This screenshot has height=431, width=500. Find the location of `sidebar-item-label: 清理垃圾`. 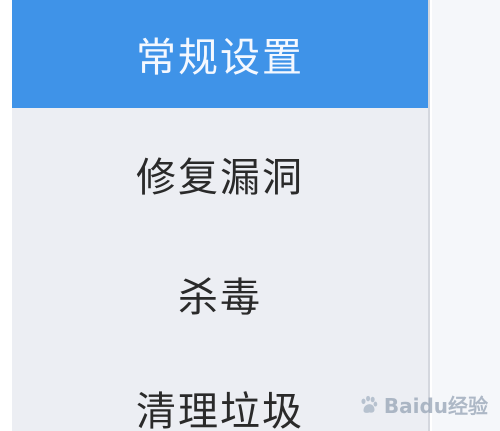

sidebar-item-label: 清理垃圾 is located at coordinates (220, 410).